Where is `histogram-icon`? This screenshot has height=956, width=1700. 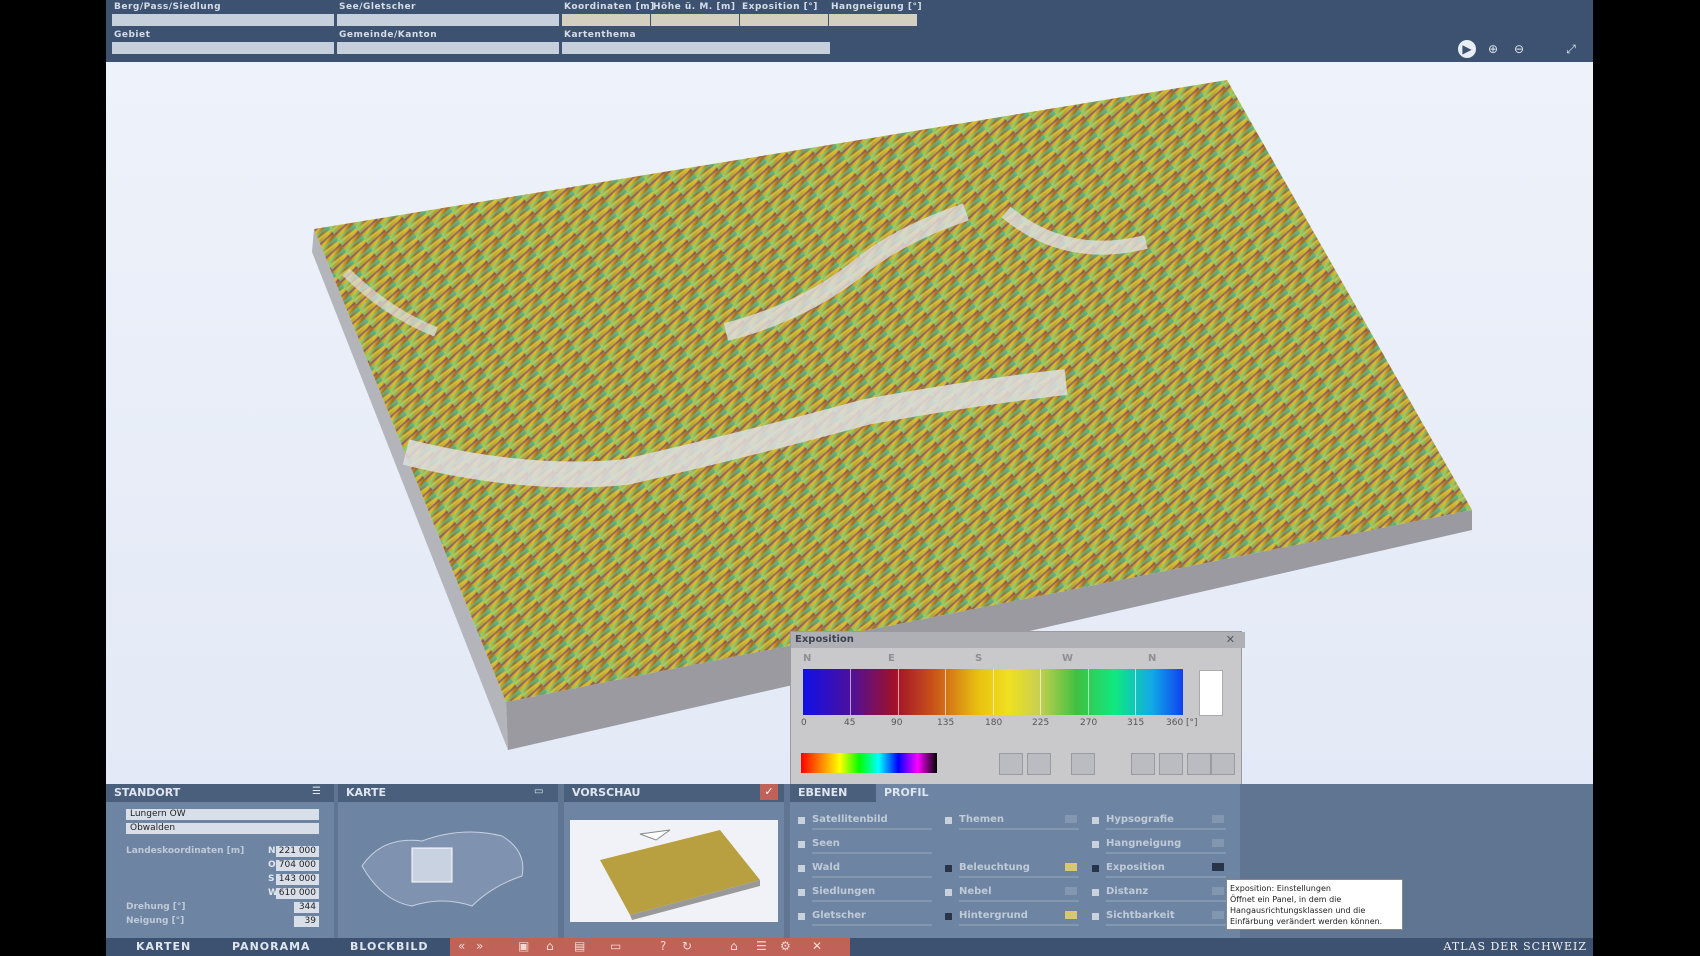 histogram-icon is located at coordinates (1083, 764).